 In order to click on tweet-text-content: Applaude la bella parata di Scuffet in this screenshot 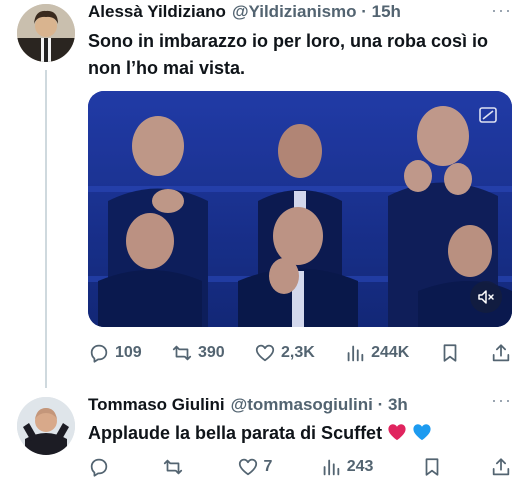, I will do `click(235, 433)`.